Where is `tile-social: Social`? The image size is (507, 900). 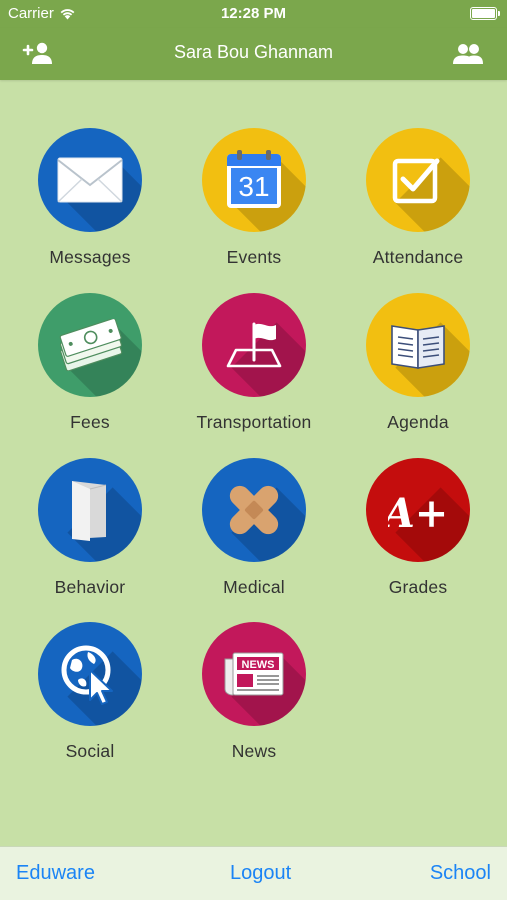
tile-social: Social is located at coordinates (90, 667).